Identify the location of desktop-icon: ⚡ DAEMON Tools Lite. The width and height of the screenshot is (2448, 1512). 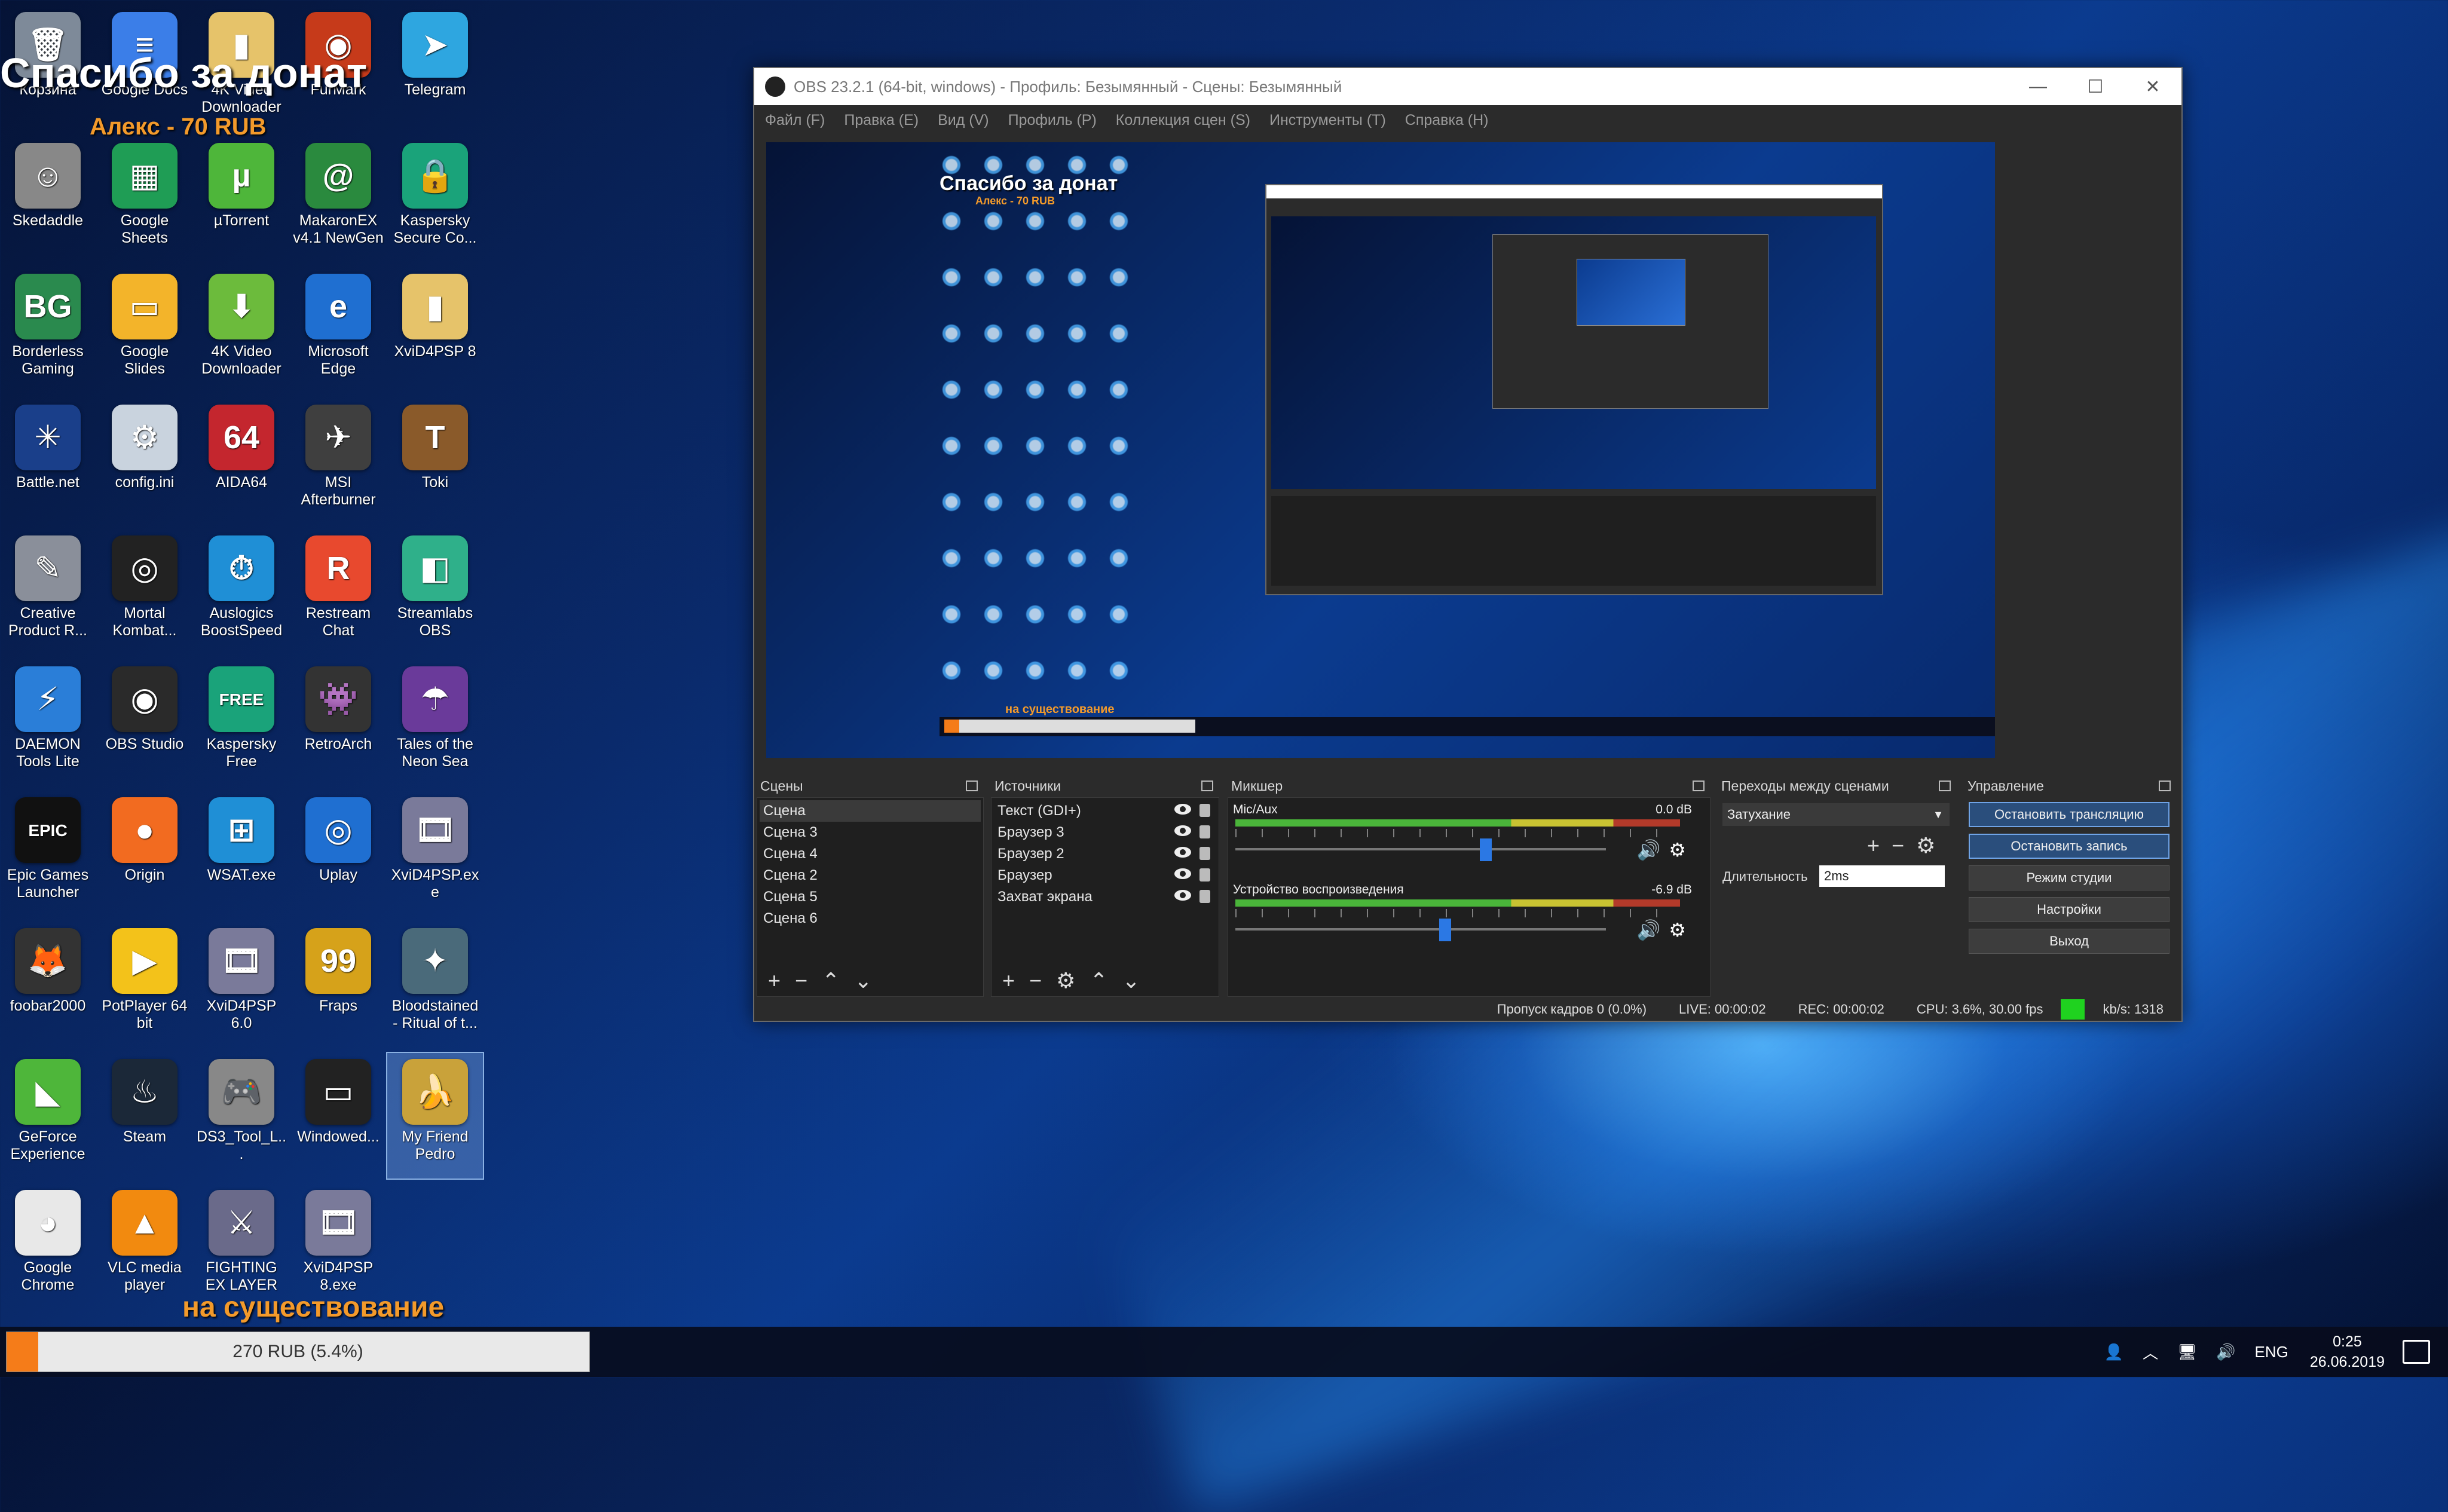
(48, 723).